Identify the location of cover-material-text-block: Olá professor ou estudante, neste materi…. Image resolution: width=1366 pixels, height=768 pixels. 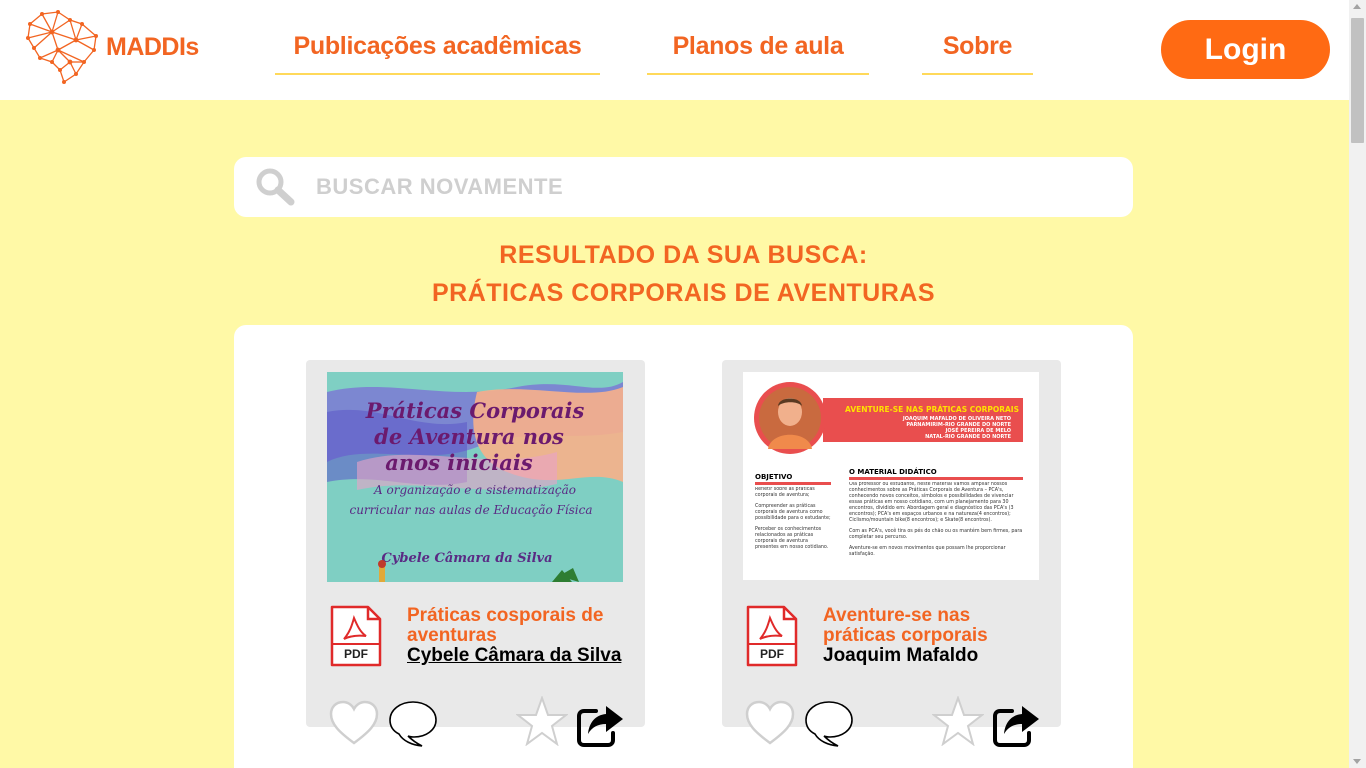
(936, 519).